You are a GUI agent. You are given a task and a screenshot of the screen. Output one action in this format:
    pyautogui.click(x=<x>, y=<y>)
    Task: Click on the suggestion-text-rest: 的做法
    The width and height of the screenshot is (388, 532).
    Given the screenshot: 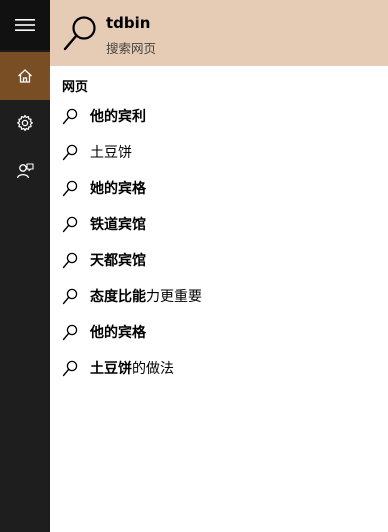 What is the action you would take?
    pyautogui.click(x=153, y=369)
    